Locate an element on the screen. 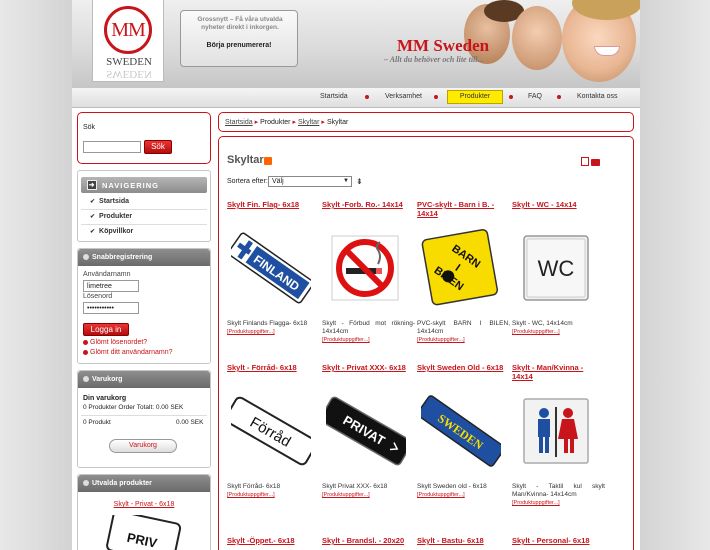 The width and height of the screenshot is (710, 550). login-button: Logga in is located at coordinates (106, 329).